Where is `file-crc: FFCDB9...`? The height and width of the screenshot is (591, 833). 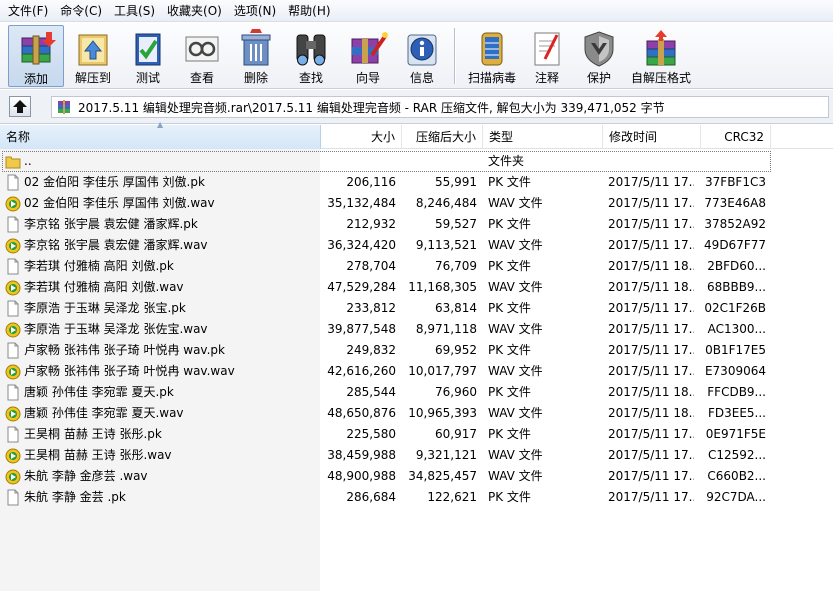
file-crc: FFCDB9... is located at coordinates (736, 392).